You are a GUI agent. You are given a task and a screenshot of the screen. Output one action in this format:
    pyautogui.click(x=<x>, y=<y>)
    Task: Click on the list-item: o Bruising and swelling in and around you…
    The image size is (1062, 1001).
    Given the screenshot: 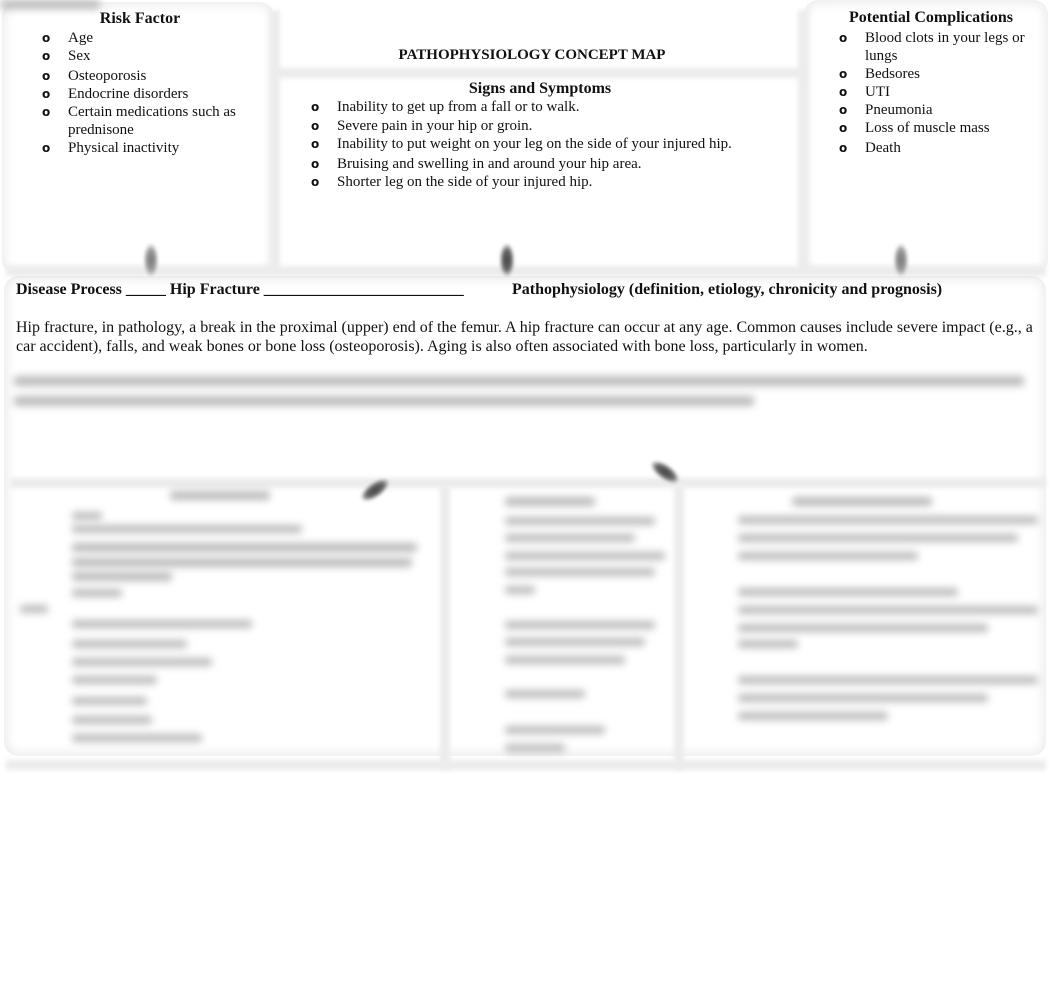 What is the action you would take?
    pyautogui.click(x=476, y=164)
    